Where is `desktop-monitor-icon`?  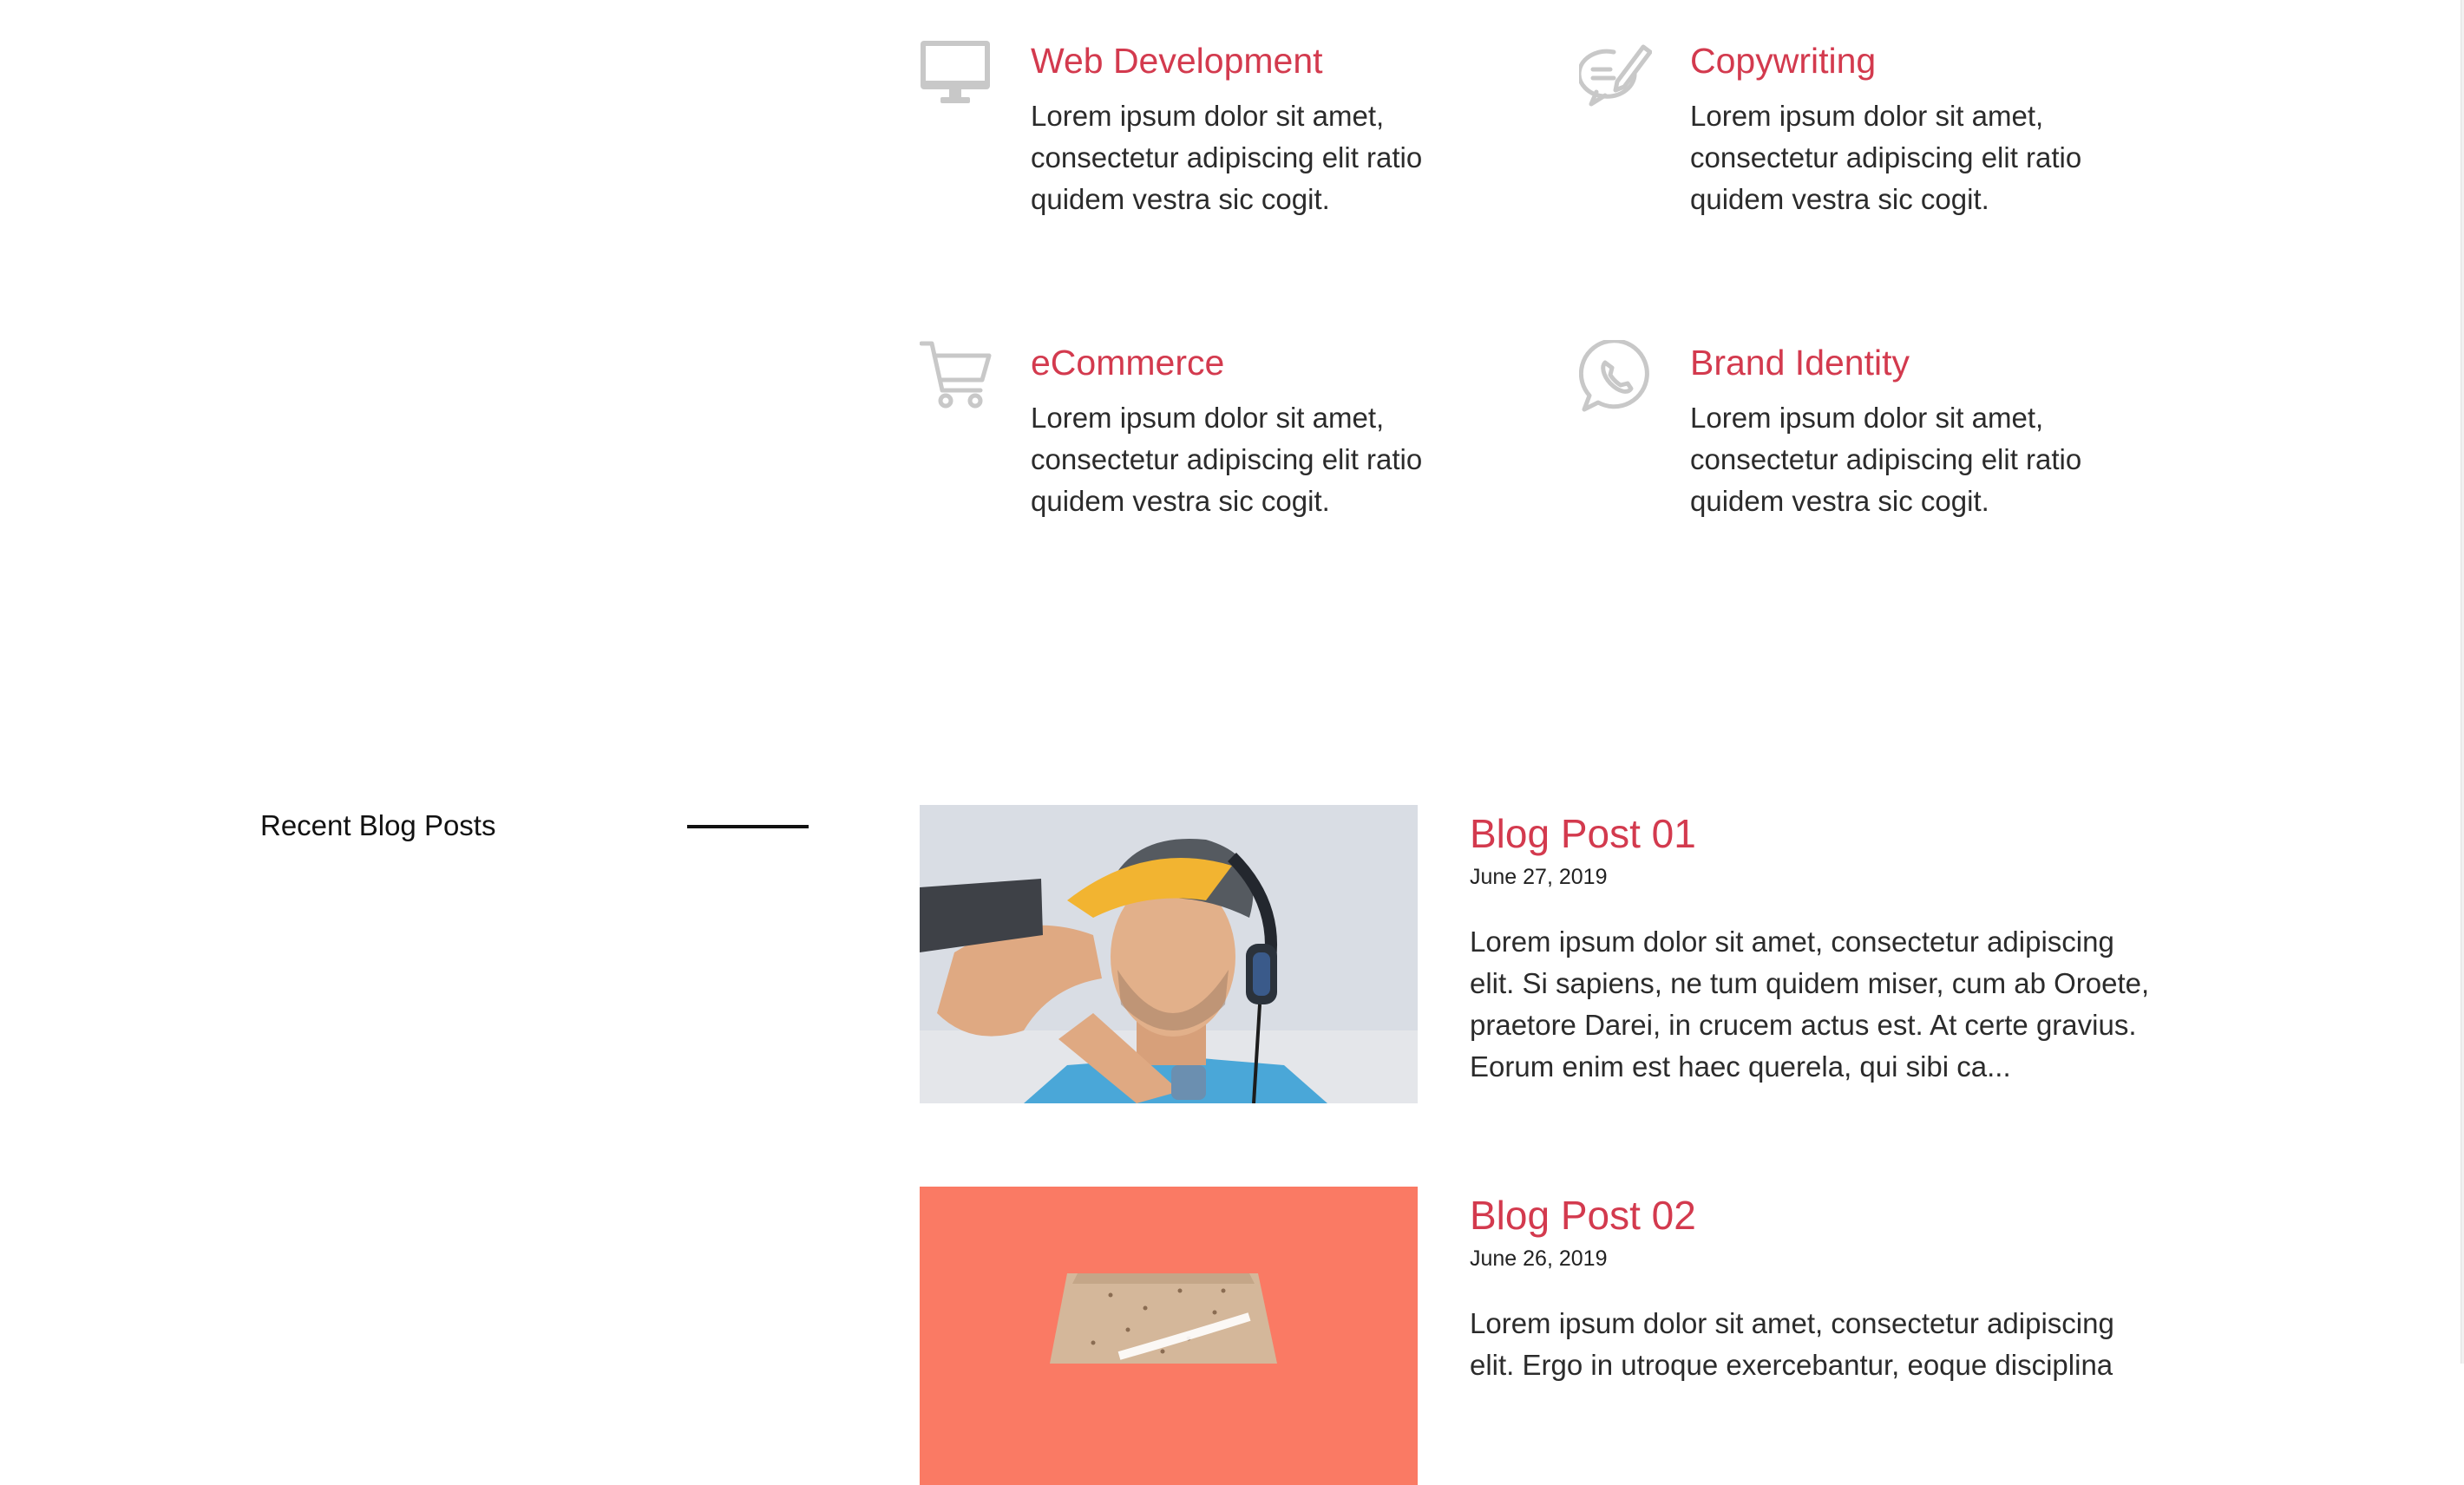 desktop-monitor-icon is located at coordinates (956, 74).